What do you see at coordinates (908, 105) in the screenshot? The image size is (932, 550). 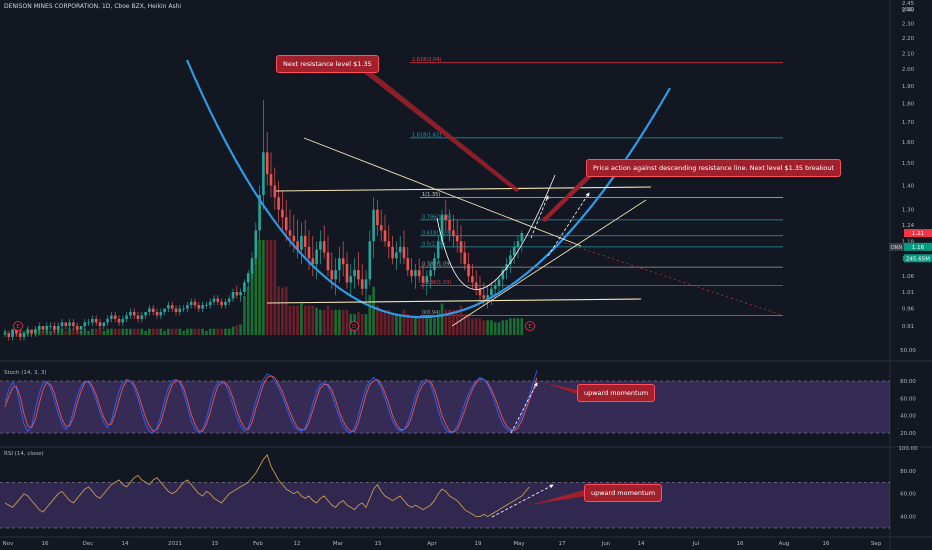 I see `price-tick-label: 1.80` at bounding box center [908, 105].